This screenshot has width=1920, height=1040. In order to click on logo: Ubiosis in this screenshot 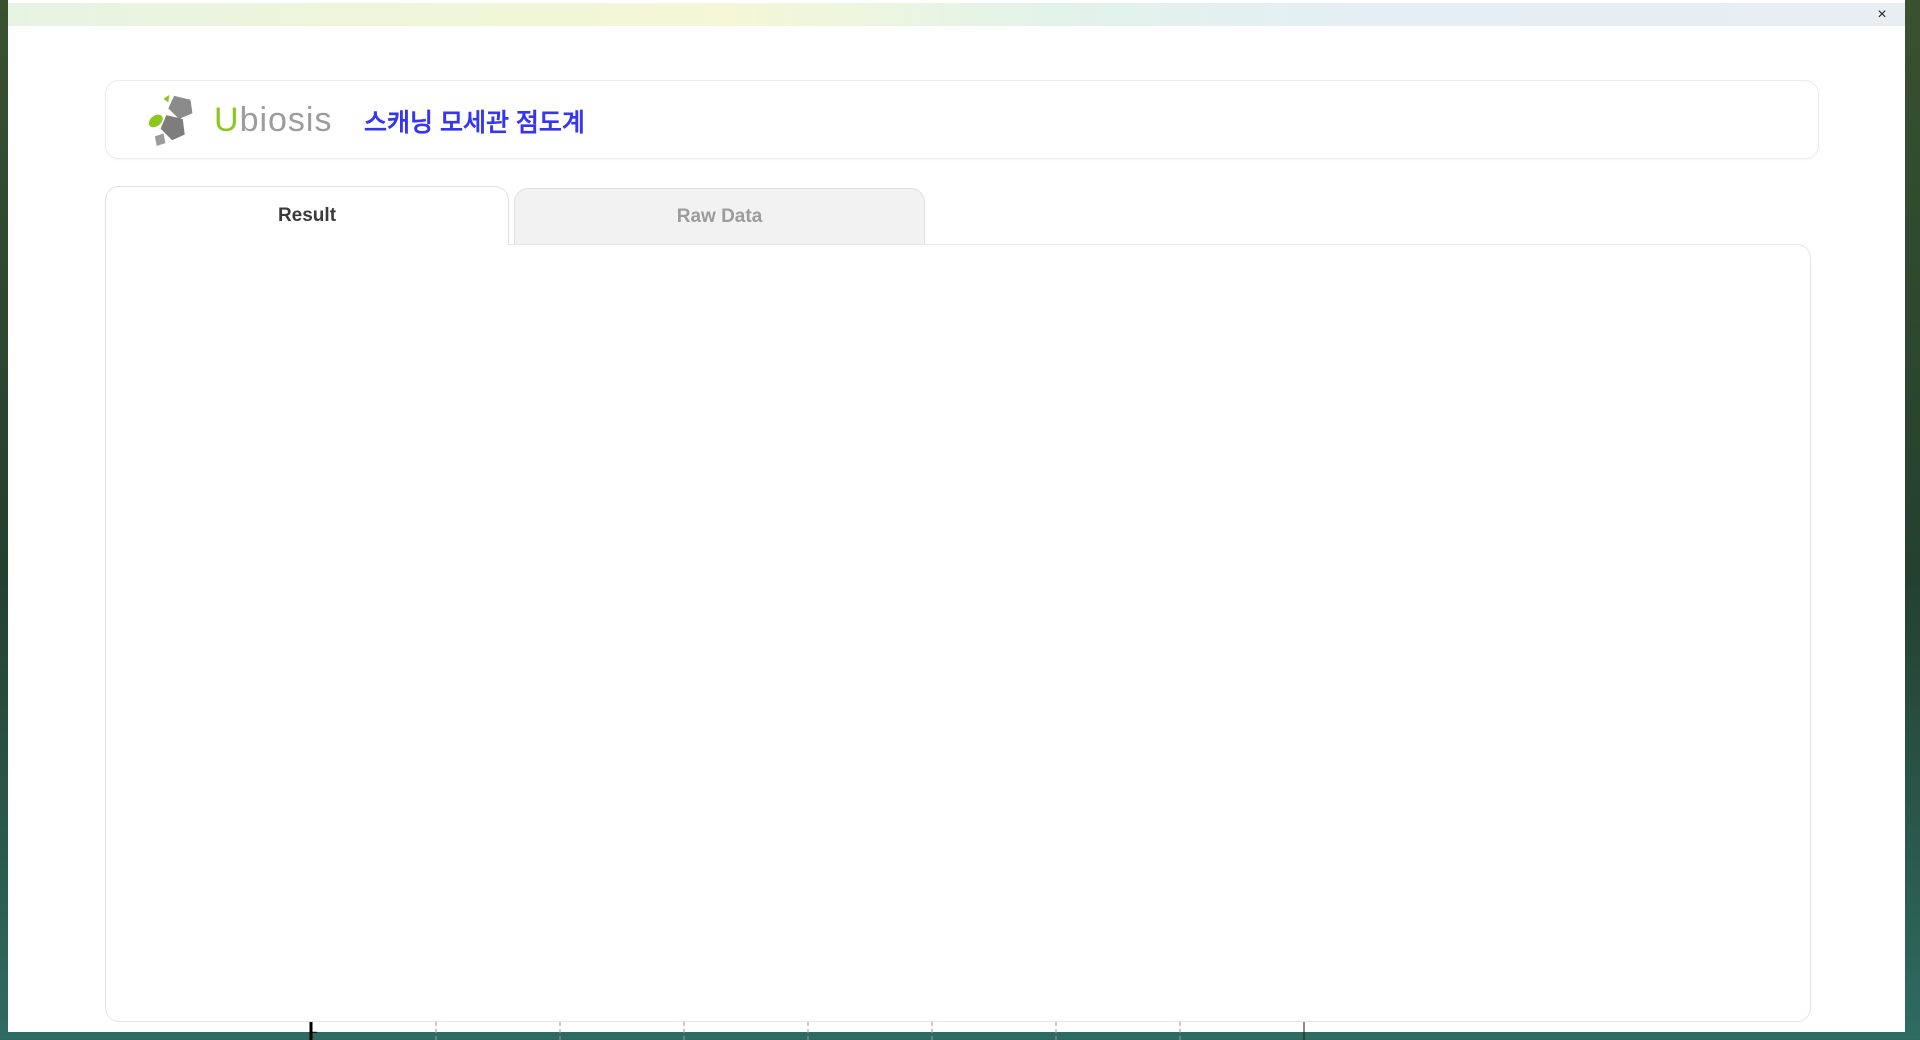, I will do `click(240, 120)`.